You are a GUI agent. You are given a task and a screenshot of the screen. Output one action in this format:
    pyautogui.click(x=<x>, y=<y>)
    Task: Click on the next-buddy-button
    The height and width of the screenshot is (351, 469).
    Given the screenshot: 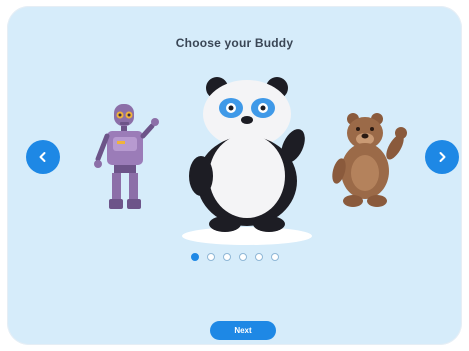 What is the action you would take?
    pyautogui.click(x=442, y=157)
    